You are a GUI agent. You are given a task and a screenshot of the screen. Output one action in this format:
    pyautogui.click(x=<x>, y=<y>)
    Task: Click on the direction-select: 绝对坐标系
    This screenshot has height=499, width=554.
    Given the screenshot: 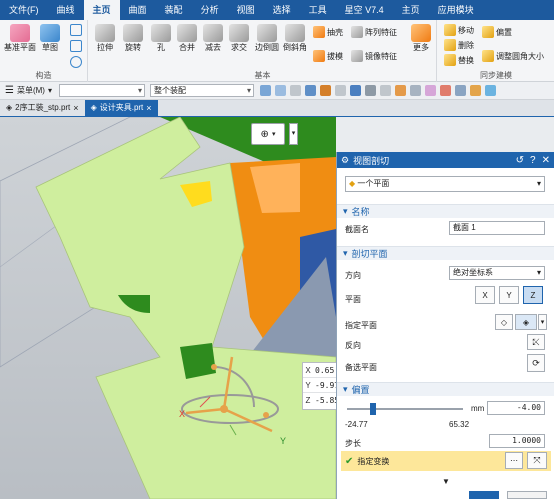 What is the action you would take?
    pyautogui.click(x=497, y=273)
    